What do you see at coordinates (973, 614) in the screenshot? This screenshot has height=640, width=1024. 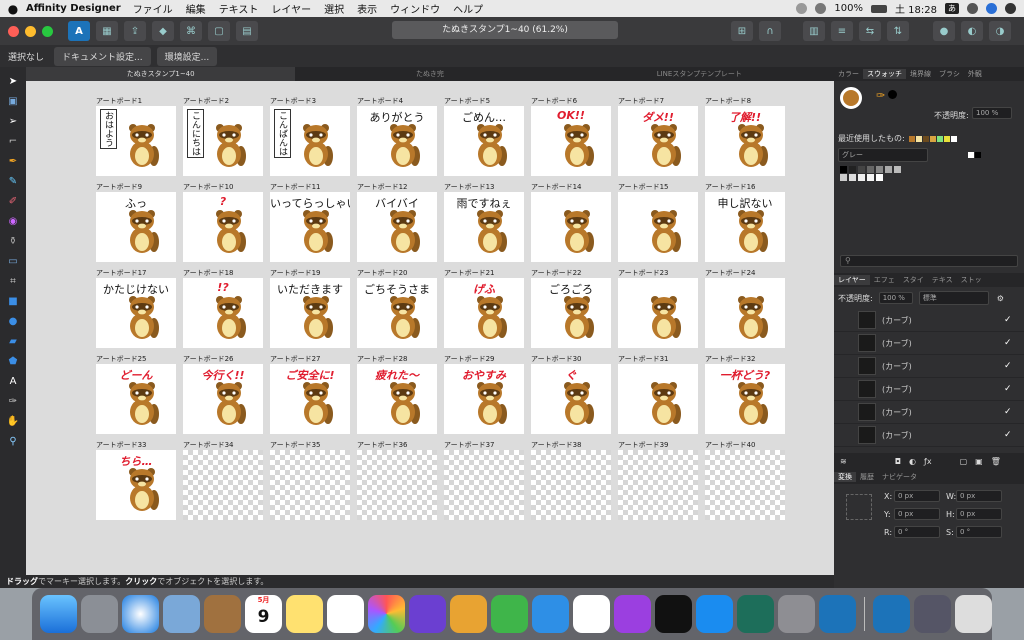 I see `trash-icon` at bounding box center [973, 614].